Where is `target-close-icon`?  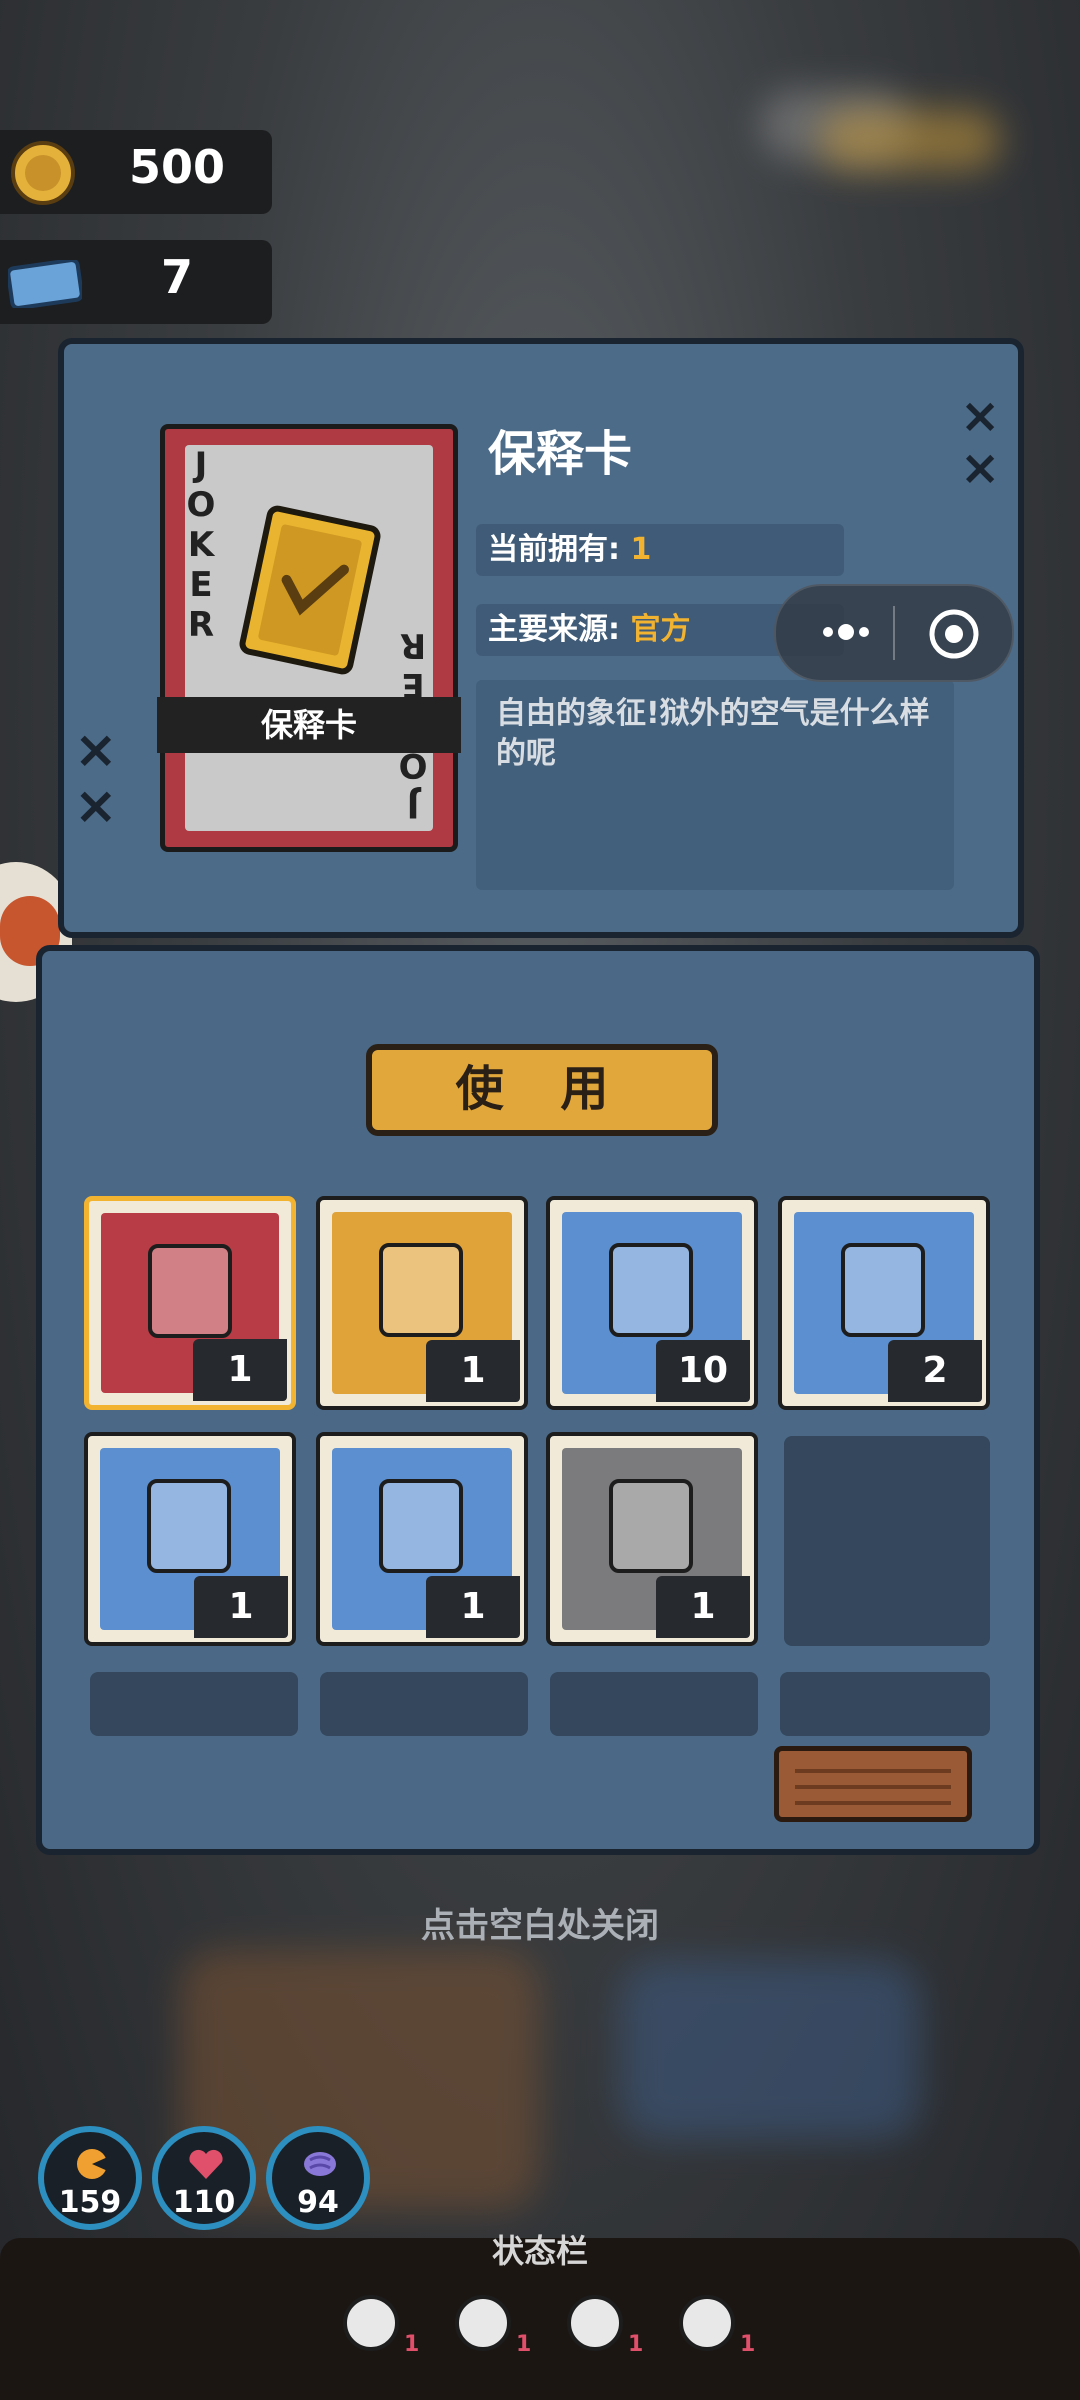
target-close-icon is located at coordinates (954, 634).